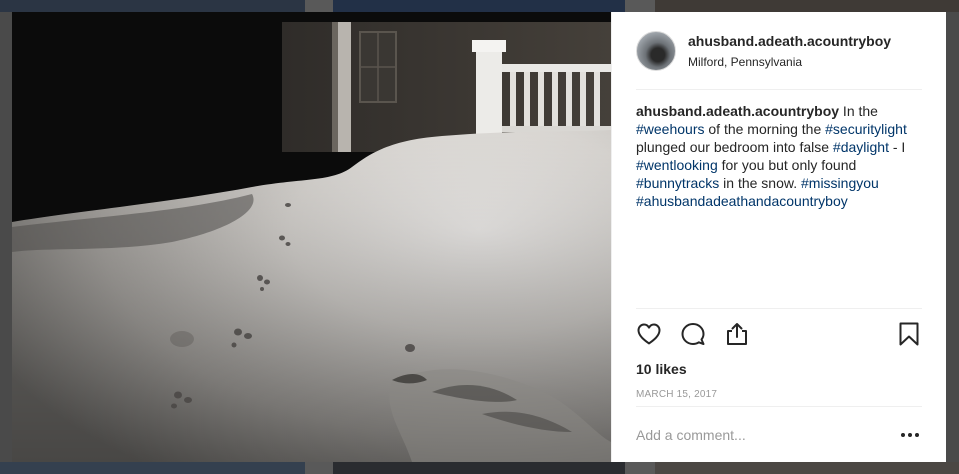  I want to click on caption-text: In the, so click(858, 111).